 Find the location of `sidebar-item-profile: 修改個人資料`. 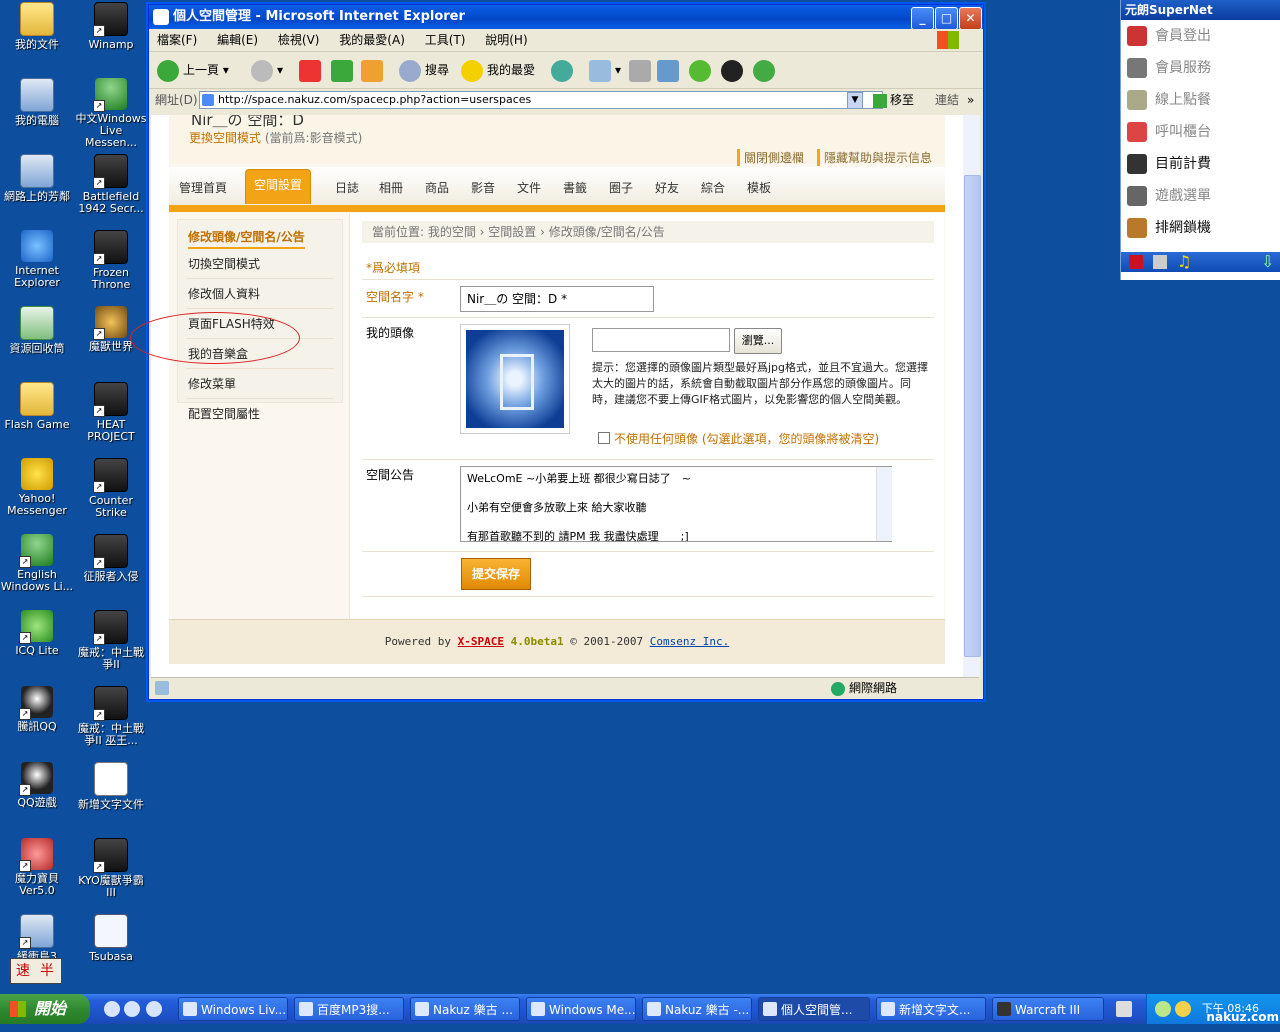

sidebar-item-profile: 修改個人資料 is located at coordinates (260, 294).